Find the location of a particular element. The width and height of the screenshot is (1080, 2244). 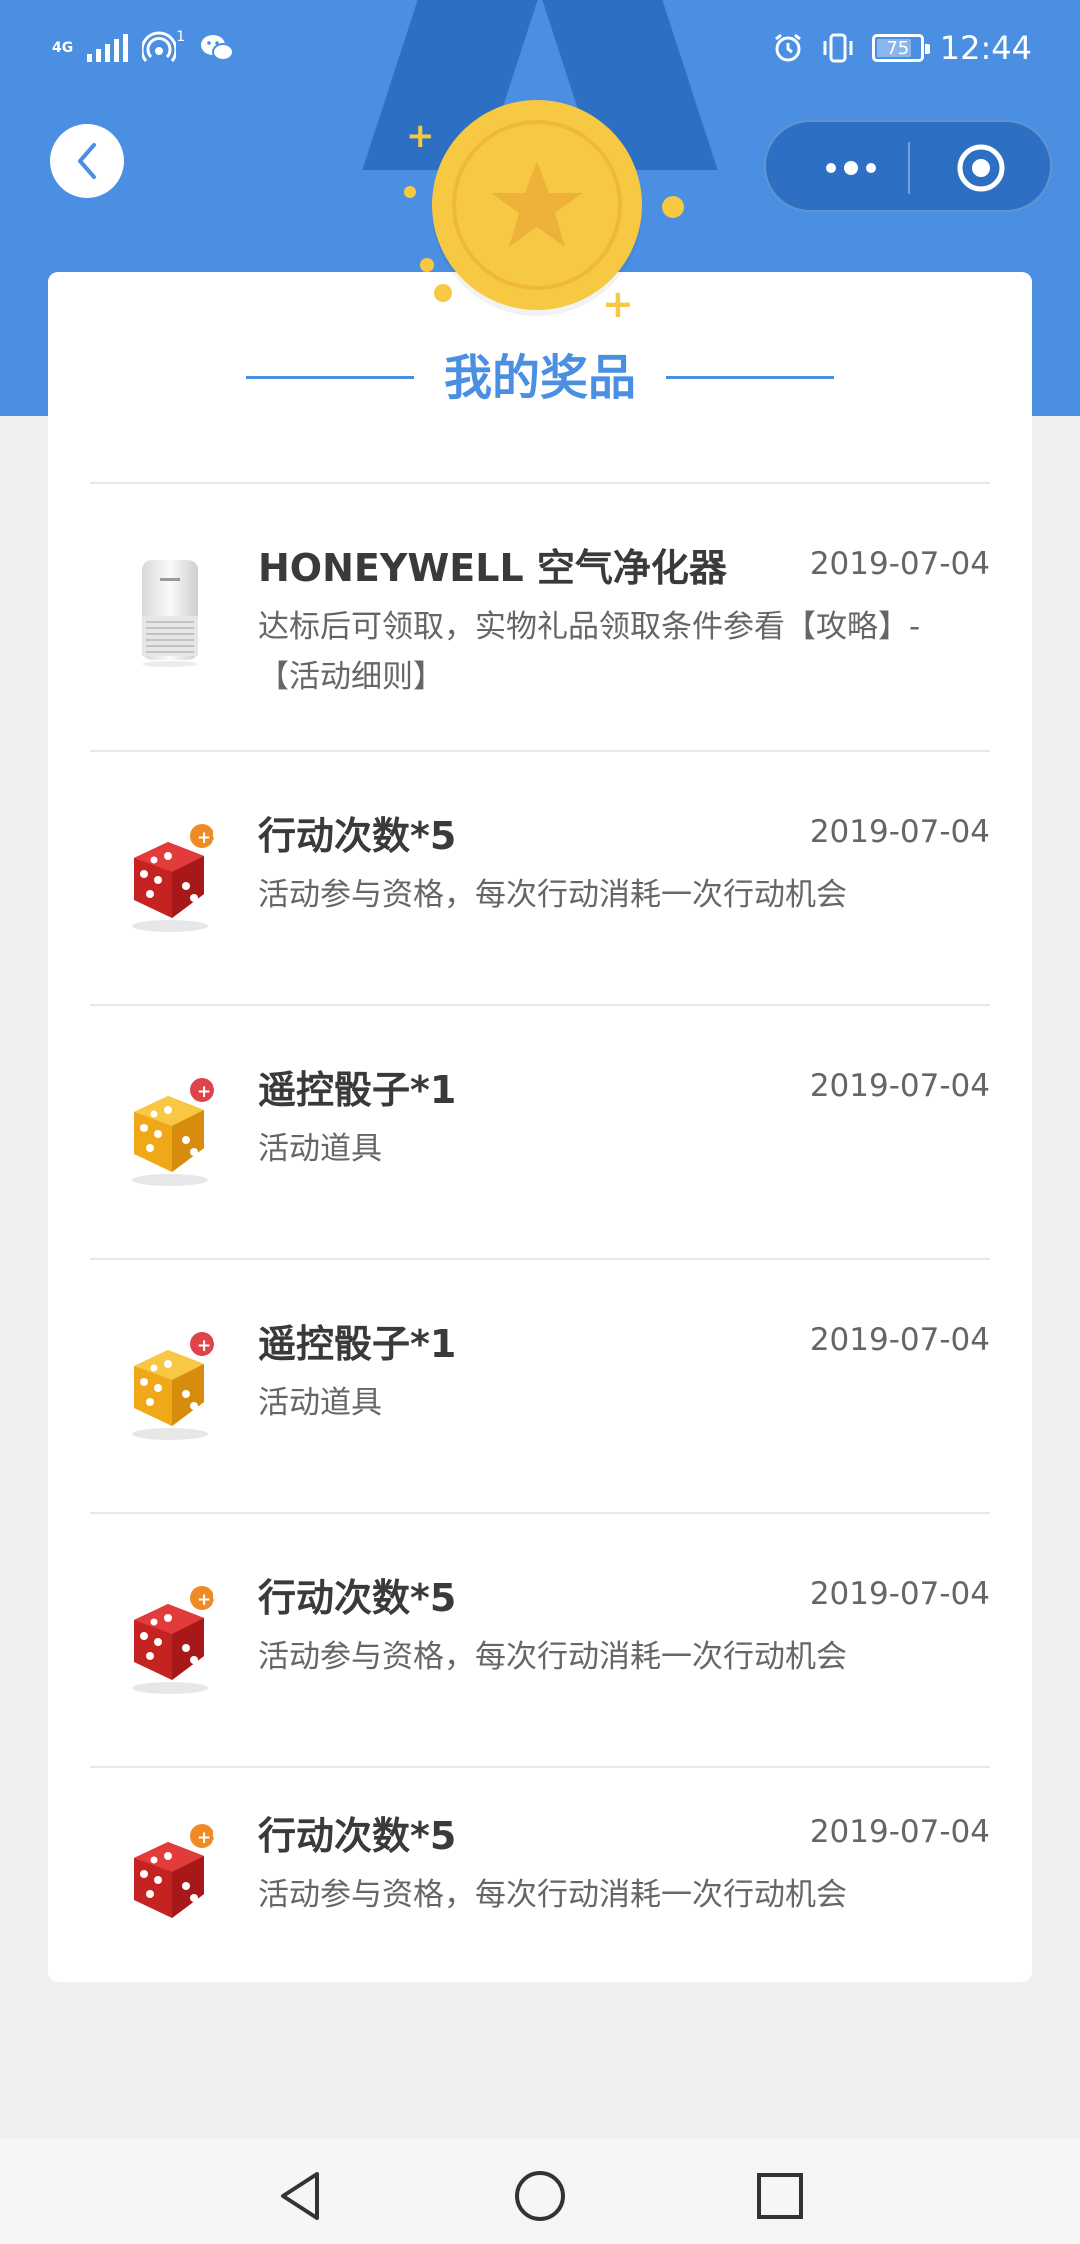

nav-recents-button is located at coordinates (780, 2196).